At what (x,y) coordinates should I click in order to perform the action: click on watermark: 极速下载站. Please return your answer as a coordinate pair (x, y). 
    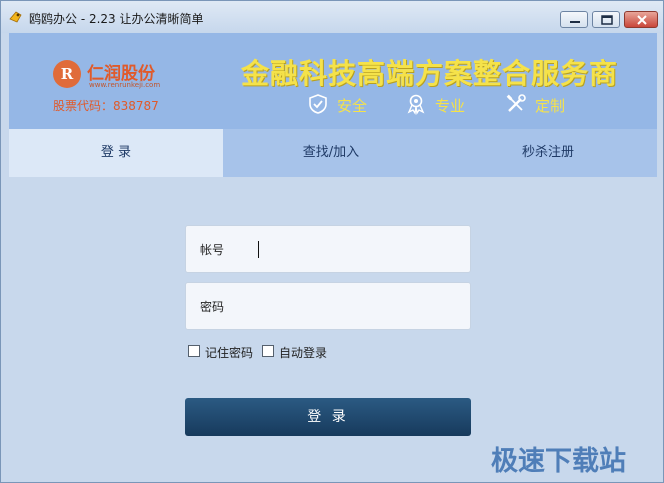
    Looking at the image, I should click on (558, 461).